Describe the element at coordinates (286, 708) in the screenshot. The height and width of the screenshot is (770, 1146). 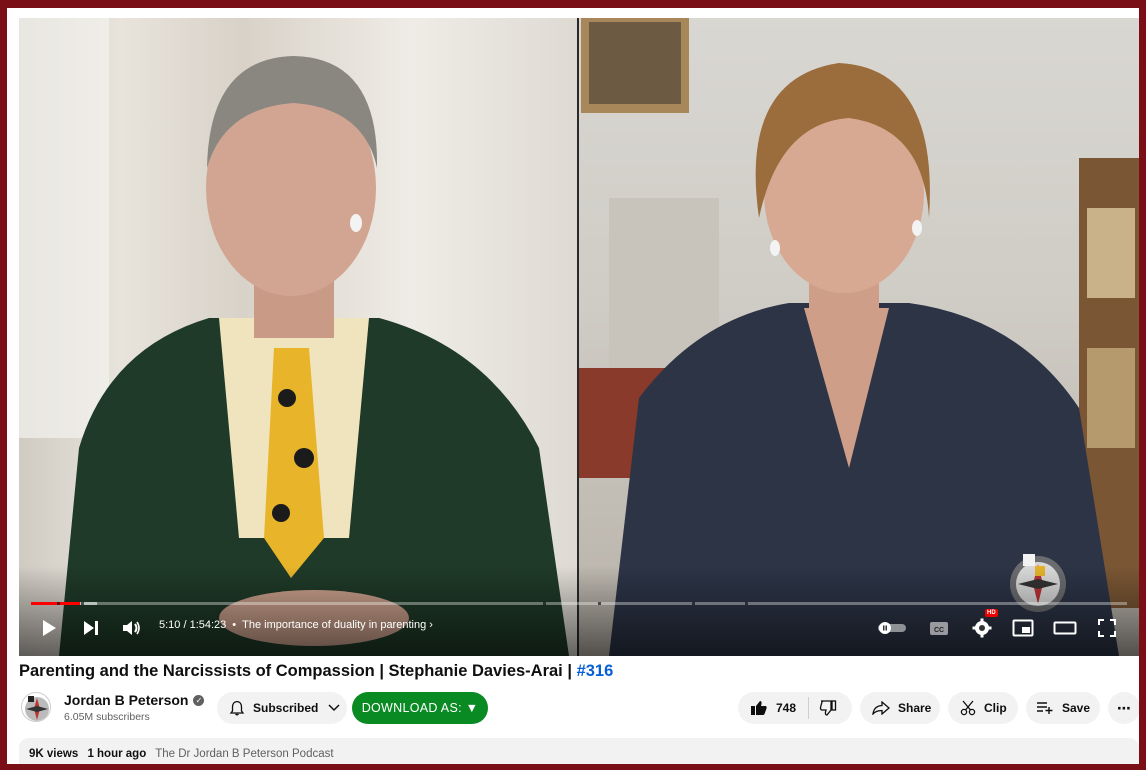
I see `subscribed-label: Subscribed` at that location.